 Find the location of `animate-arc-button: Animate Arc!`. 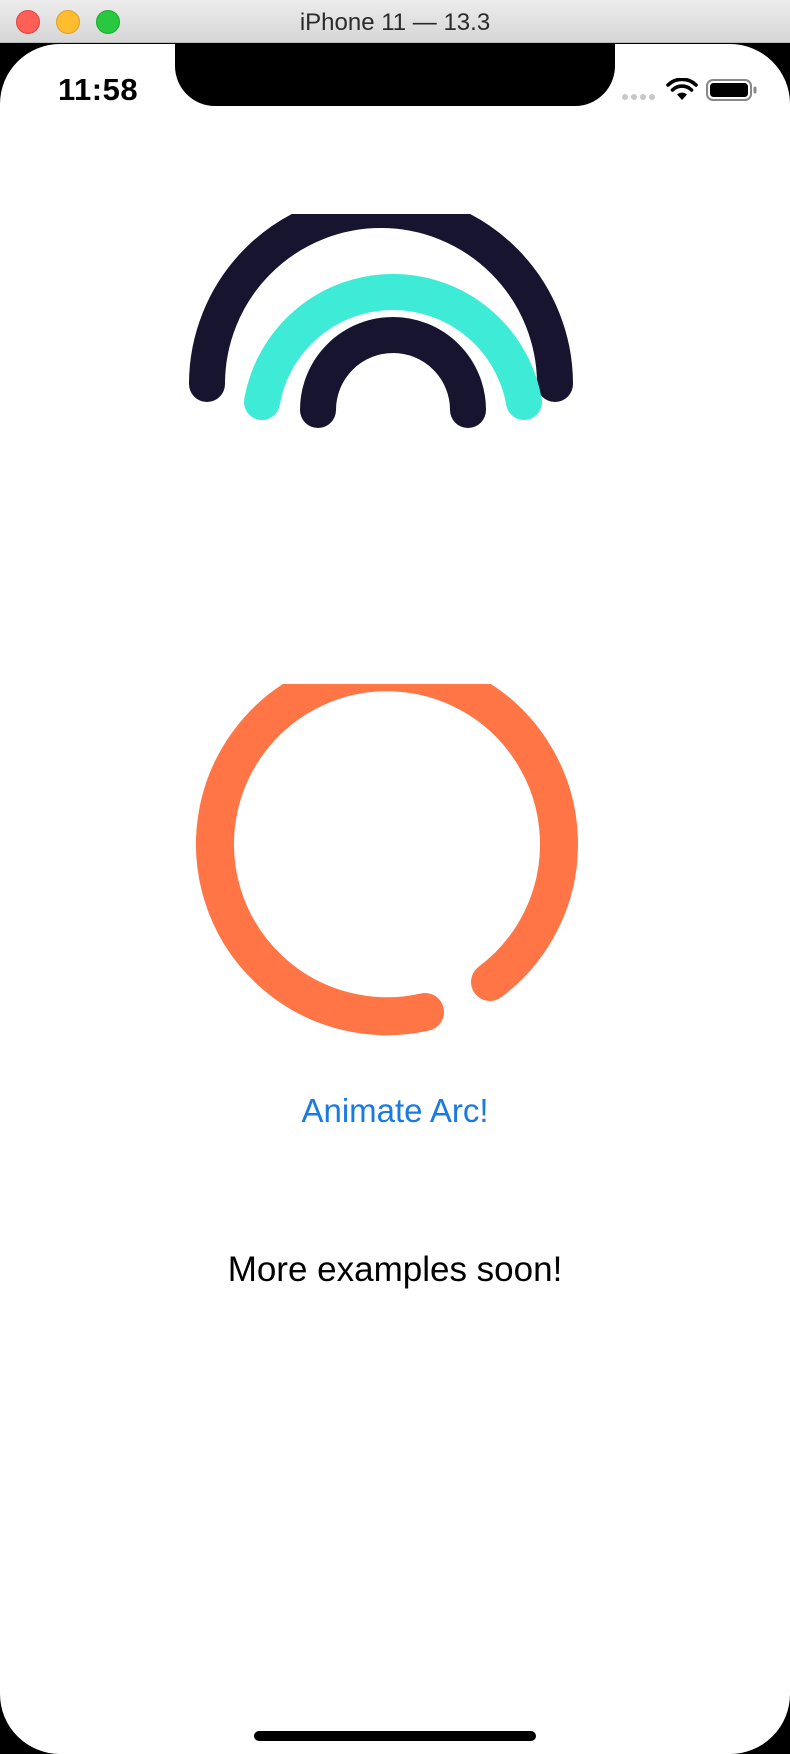

animate-arc-button: Animate Arc! is located at coordinates (395, 1111).